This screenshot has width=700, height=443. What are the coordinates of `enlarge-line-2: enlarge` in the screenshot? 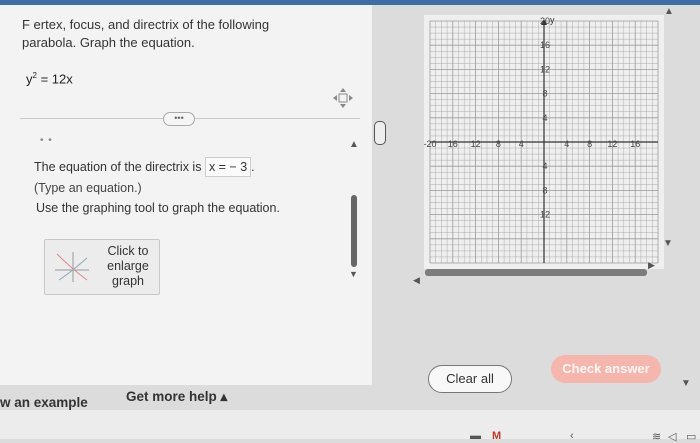 It's located at (128, 266).